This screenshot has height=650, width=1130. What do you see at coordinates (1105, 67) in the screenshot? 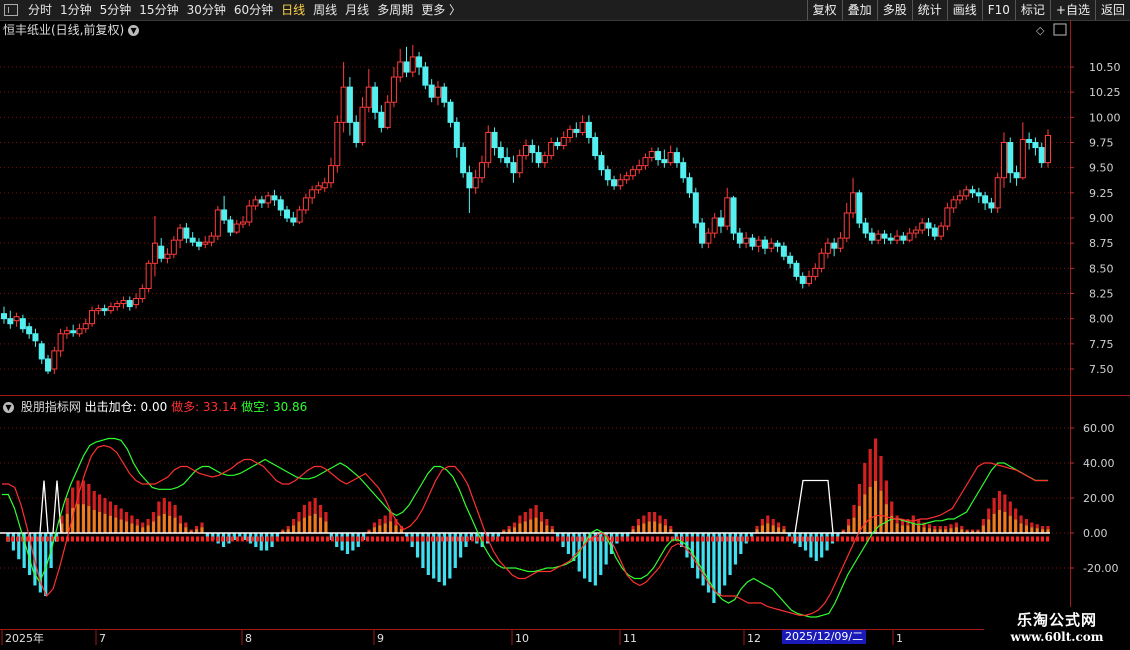
I see `price-tick-0: 10.50` at bounding box center [1105, 67].